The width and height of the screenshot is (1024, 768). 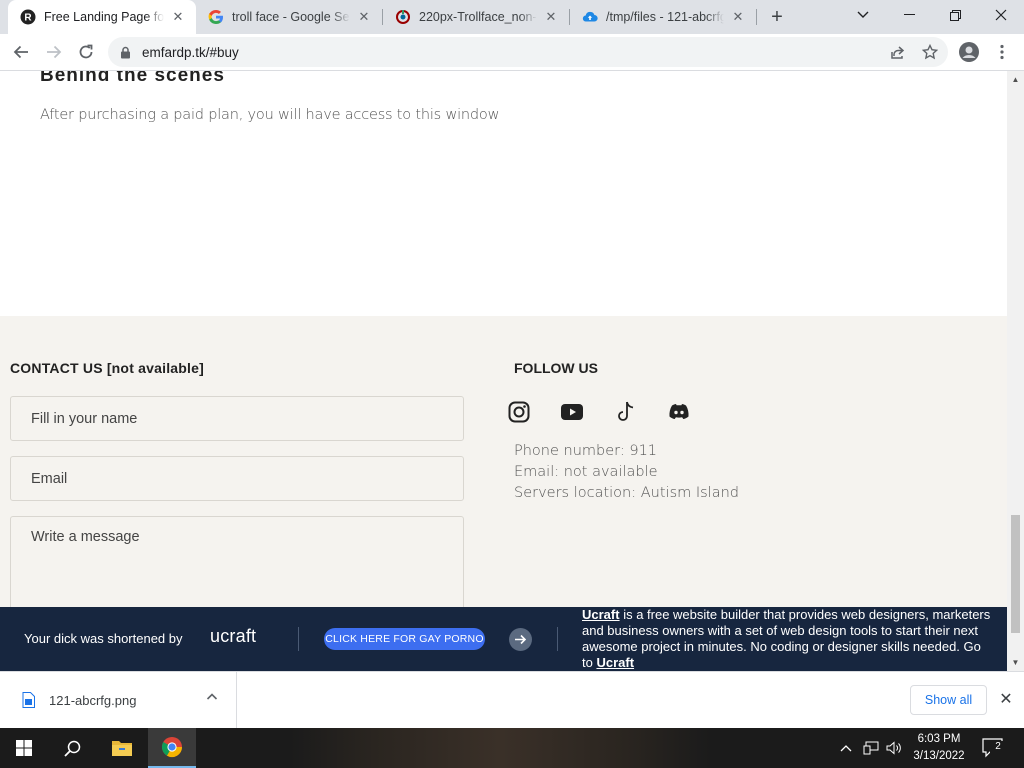 I want to click on url-text: emfardp.tk/#buy, so click(x=190, y=52).